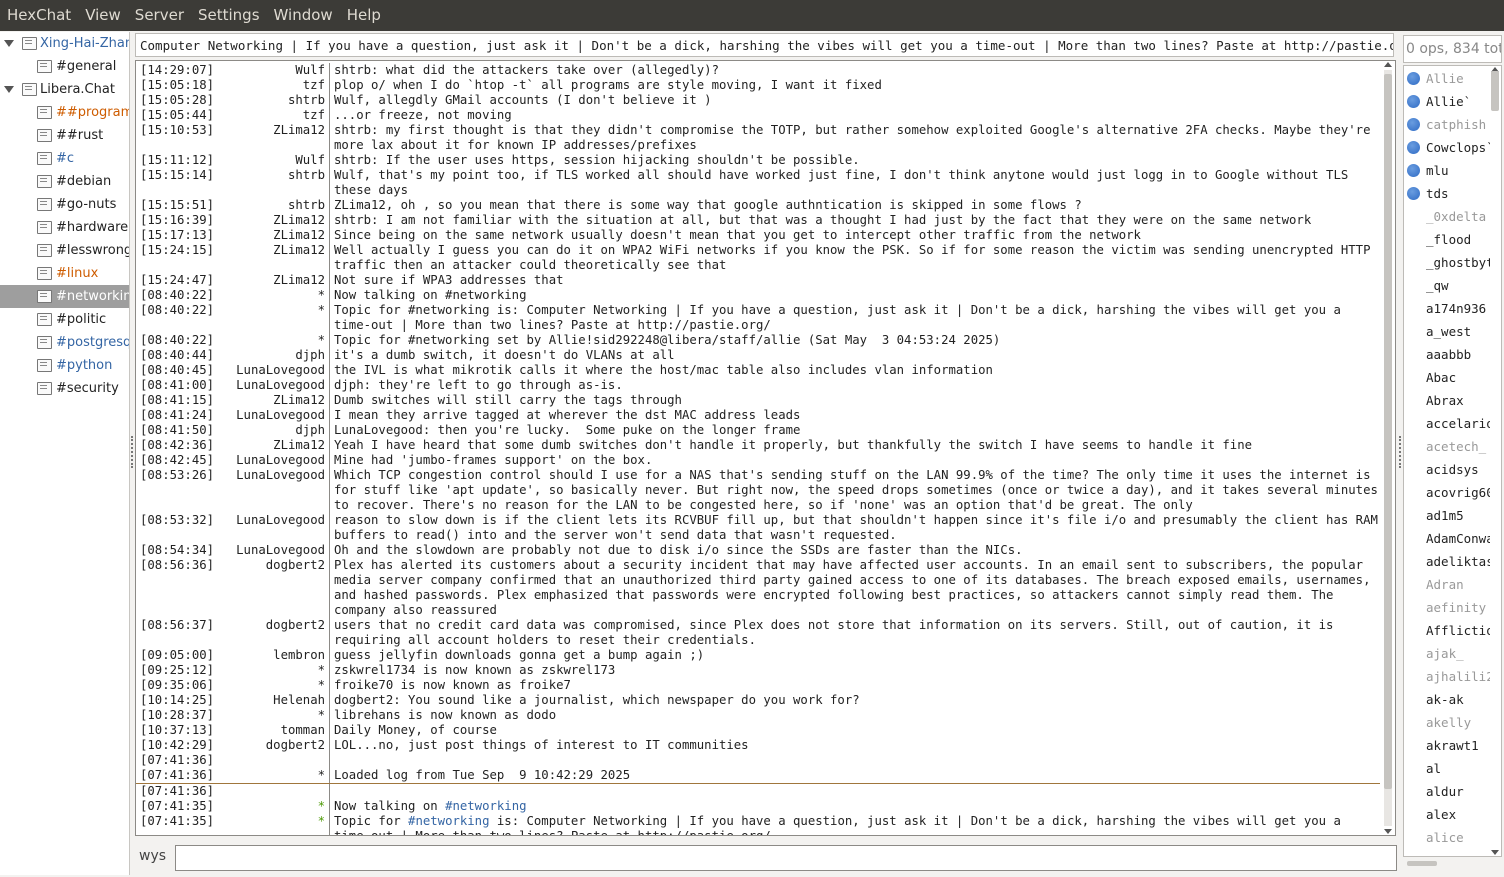 This screenshot has height=877, width=1504. I want to click on nick: Helenah, so click(271, 700).